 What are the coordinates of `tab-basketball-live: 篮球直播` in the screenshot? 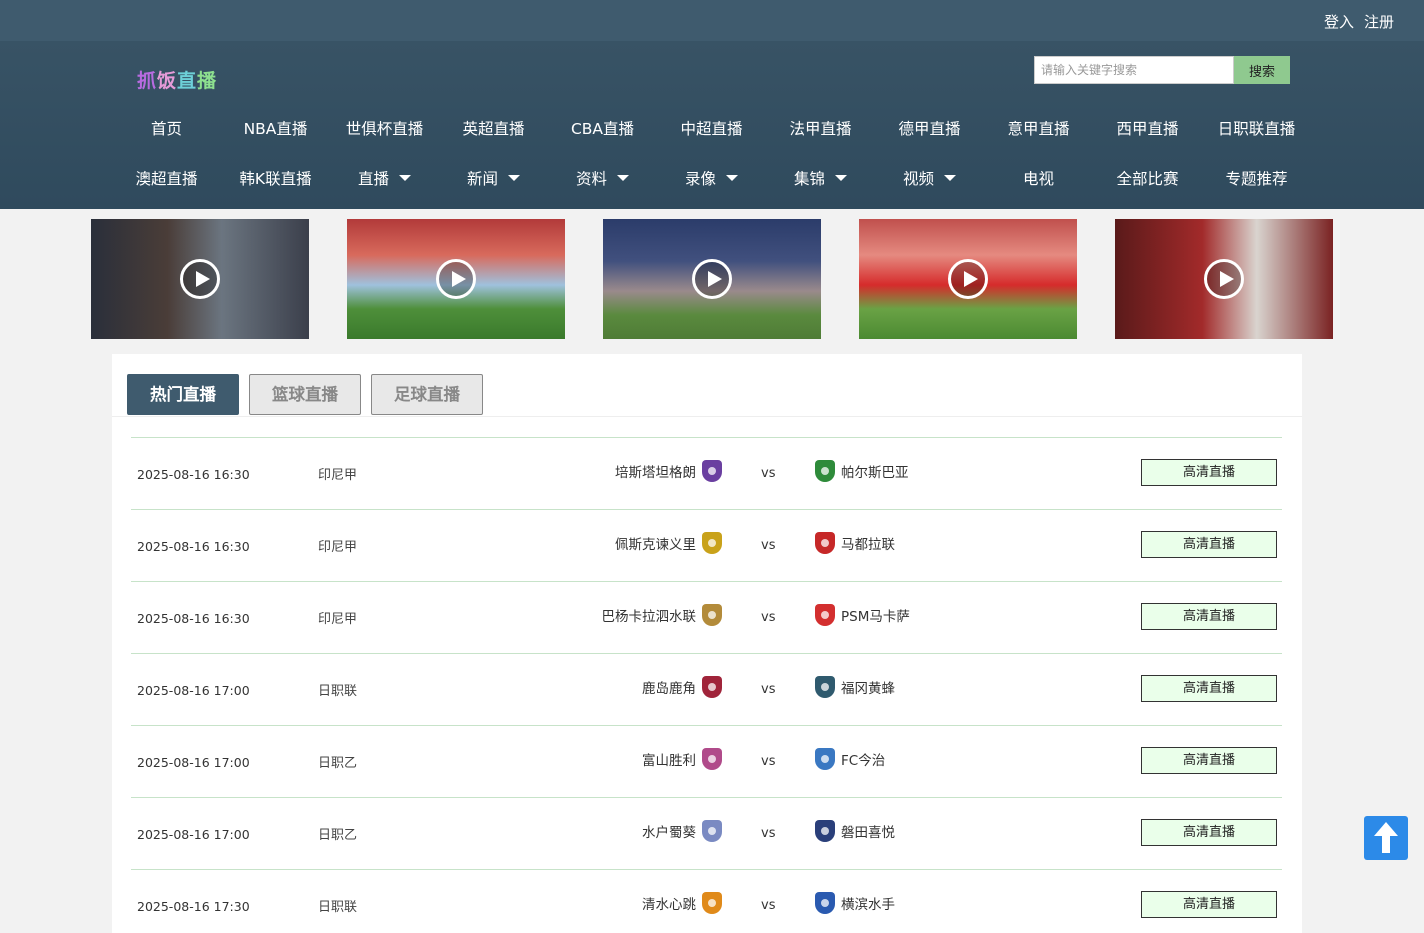 It's located at (305, 394).